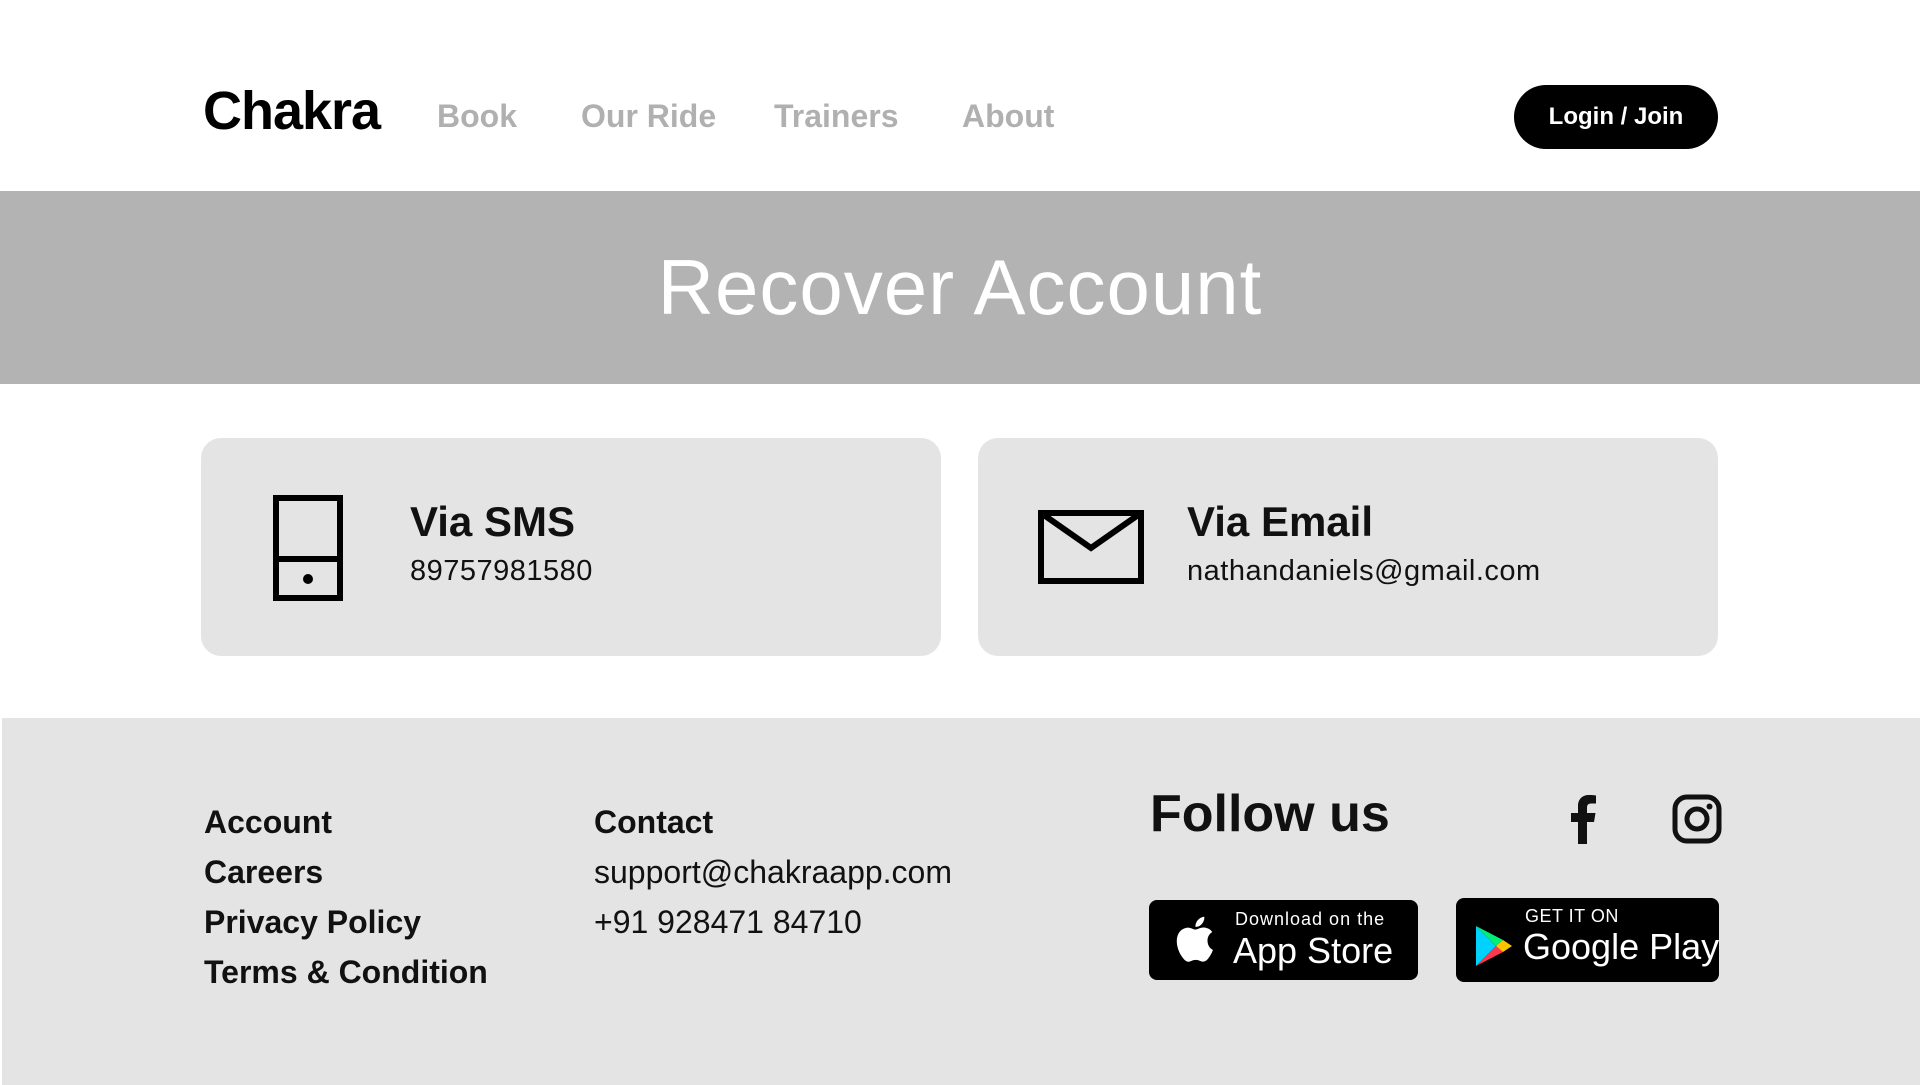 This screenshot has height=1085, width=1920. I want to click on google-play-icon, so click(1494, 946).